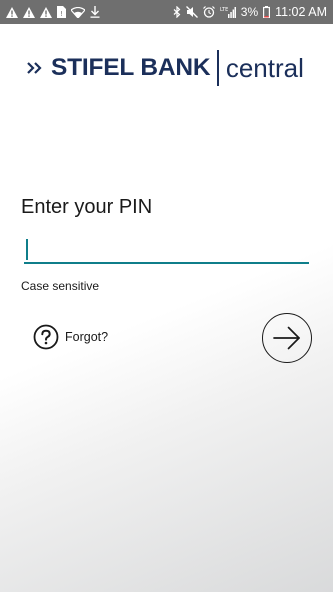 The image size is (333, 592). What do you see at coordinates (301, 12) in the screenshot?
I see `clock: 11:02 AM` at bounding box center [301, 12].